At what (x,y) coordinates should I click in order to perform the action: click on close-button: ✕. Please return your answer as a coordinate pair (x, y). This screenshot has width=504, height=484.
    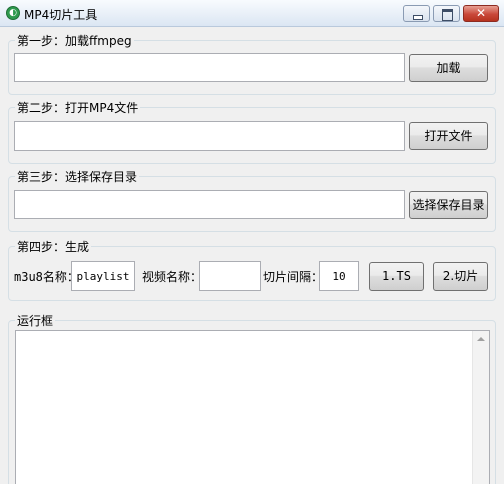
    Looking at the image, I should click on (481, 13).